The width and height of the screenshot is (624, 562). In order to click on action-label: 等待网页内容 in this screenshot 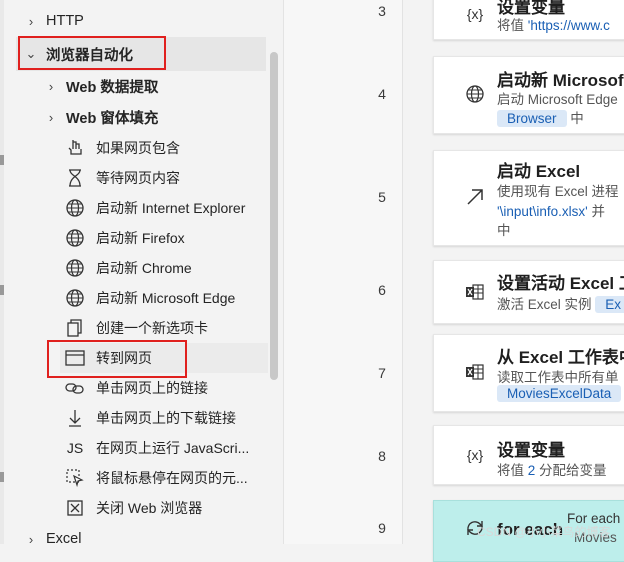, I will do `click(138, 178)`.